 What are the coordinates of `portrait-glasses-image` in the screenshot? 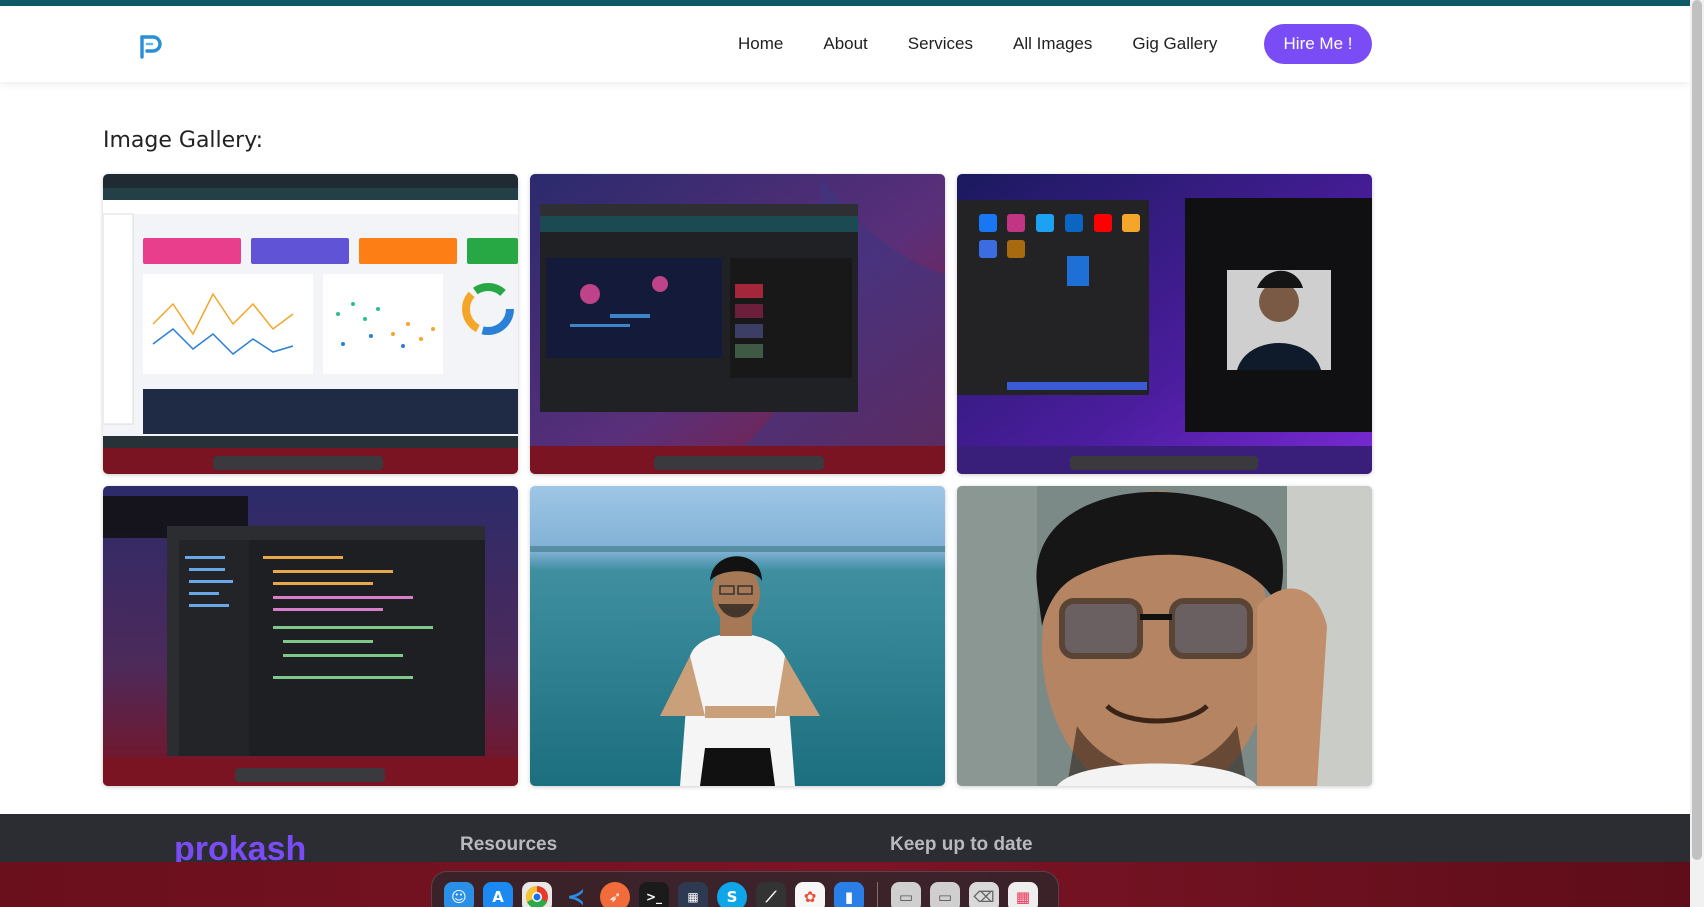 It's located at (1164, 636).